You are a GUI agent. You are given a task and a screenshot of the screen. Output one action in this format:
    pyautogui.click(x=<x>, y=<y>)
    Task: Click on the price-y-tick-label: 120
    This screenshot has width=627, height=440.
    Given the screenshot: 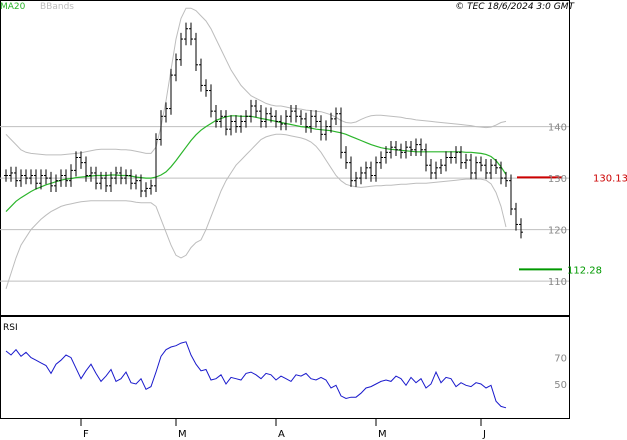 What is the action you would take?
    pyautogui.click(x=557, y=231)
    